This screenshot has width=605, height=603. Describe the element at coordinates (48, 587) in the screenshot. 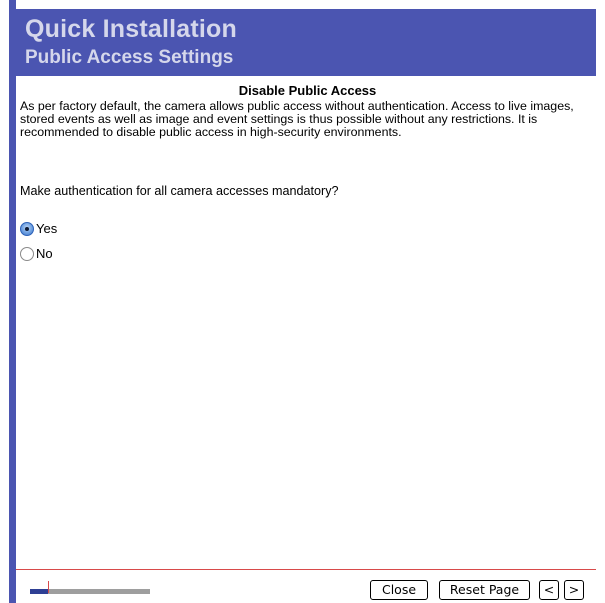

I see `progress-marker` at that location.